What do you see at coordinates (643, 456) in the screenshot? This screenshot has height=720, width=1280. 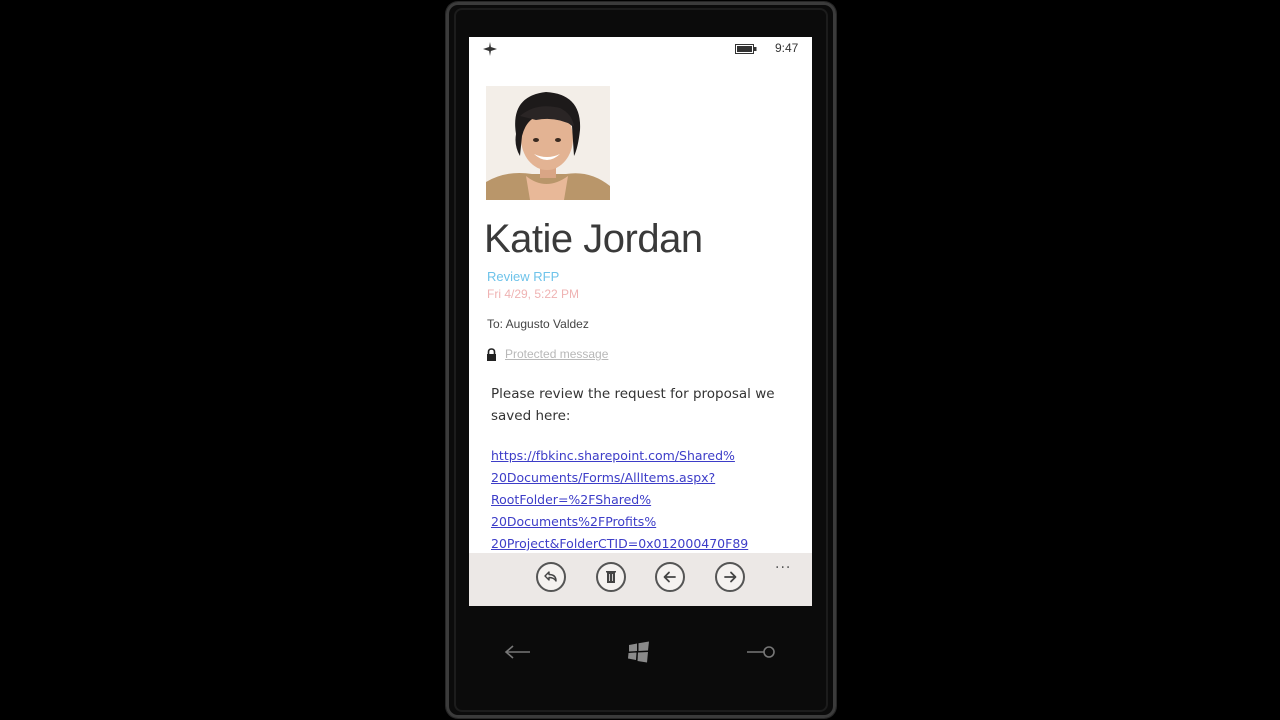 I see `link-line: https://fbkinc.sharepoint.com/Shared%` at bounding box center [643, 456].